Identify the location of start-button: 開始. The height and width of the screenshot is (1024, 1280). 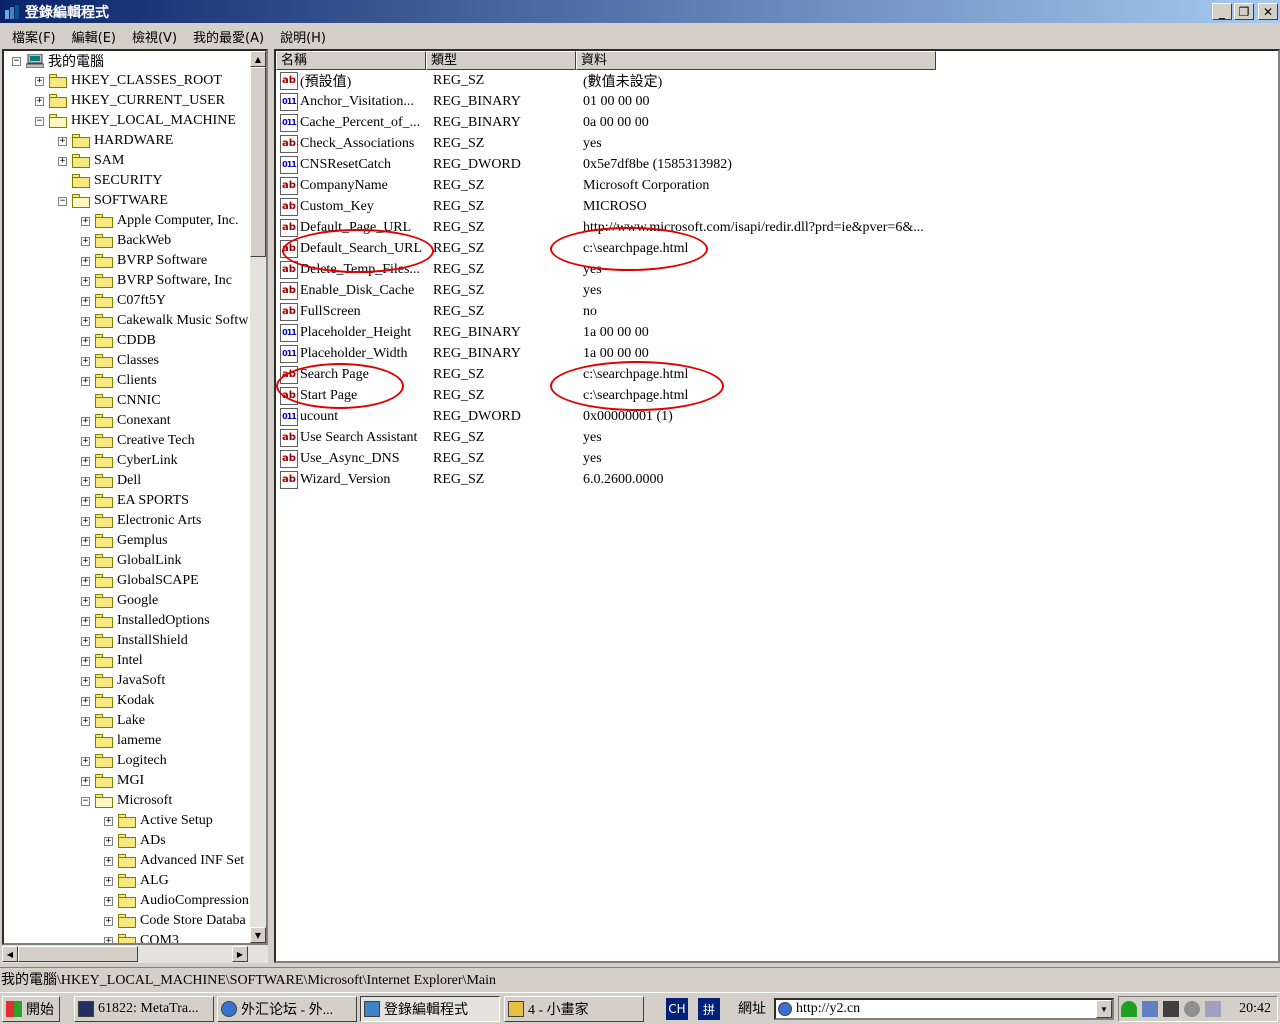
(31, 1009).